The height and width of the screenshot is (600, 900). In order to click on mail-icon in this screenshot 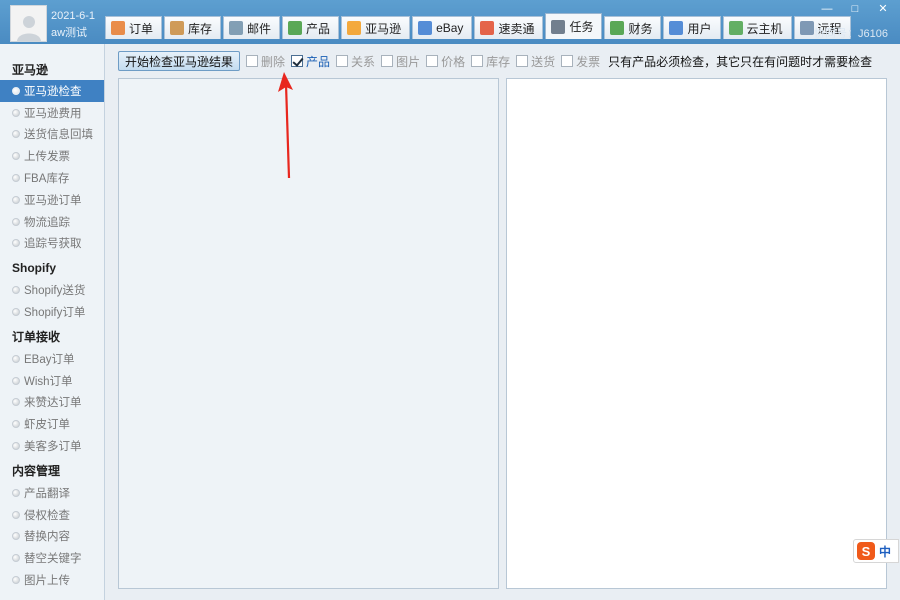, I will do `click(236, 28)`.